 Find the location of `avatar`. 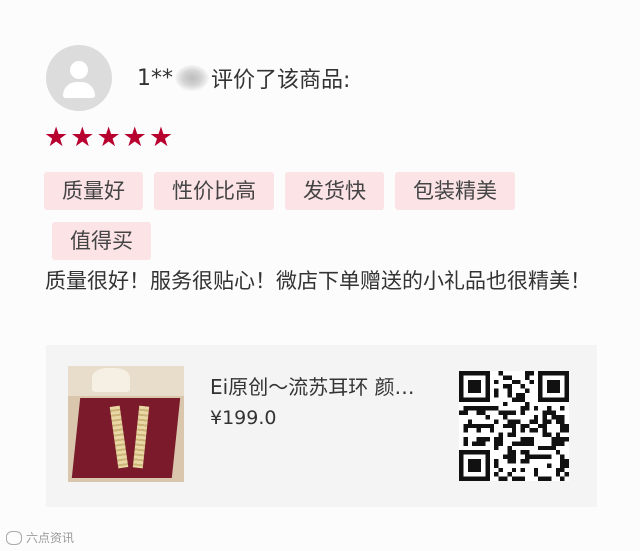

avatar is located at coordinates (79, 78).